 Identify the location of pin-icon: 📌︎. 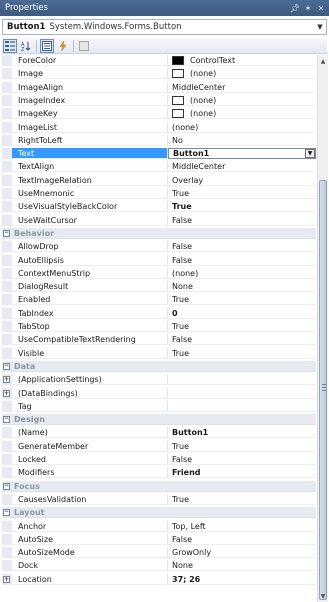
(295, 8).